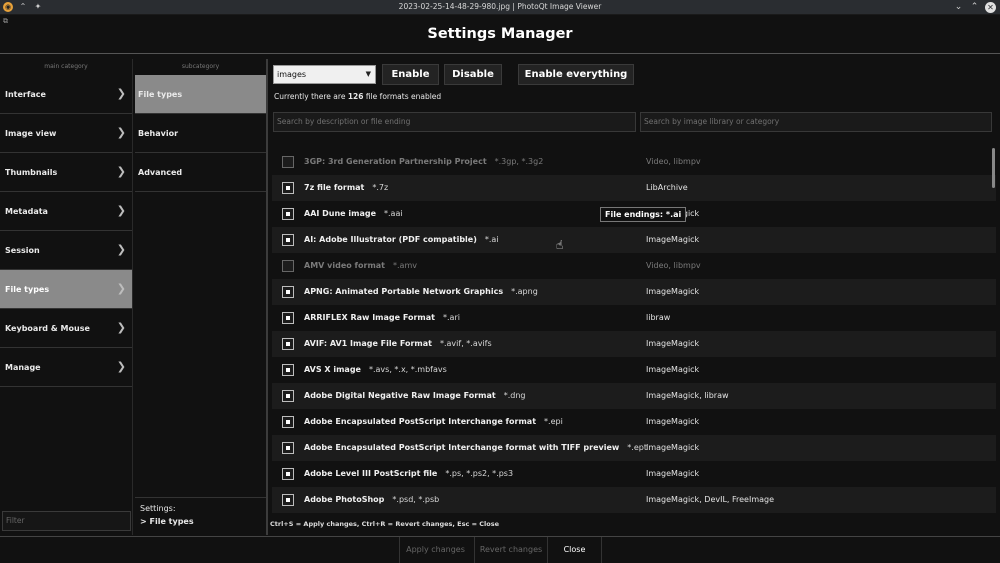  I want to click on category-item-thumbnails: Thumbnails ❯, so click(66, 172).